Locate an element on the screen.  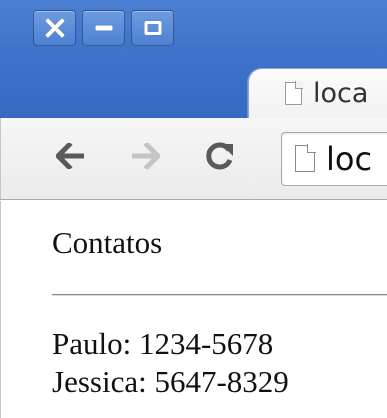
browser-tab: loca is located at coordinates (317, 93).